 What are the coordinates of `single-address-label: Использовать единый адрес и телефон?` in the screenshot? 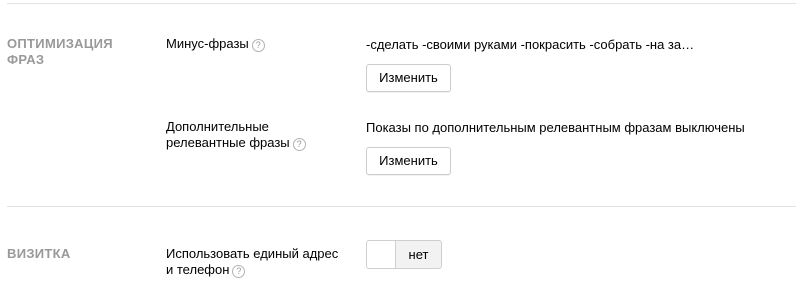 It's located at (252, 262).